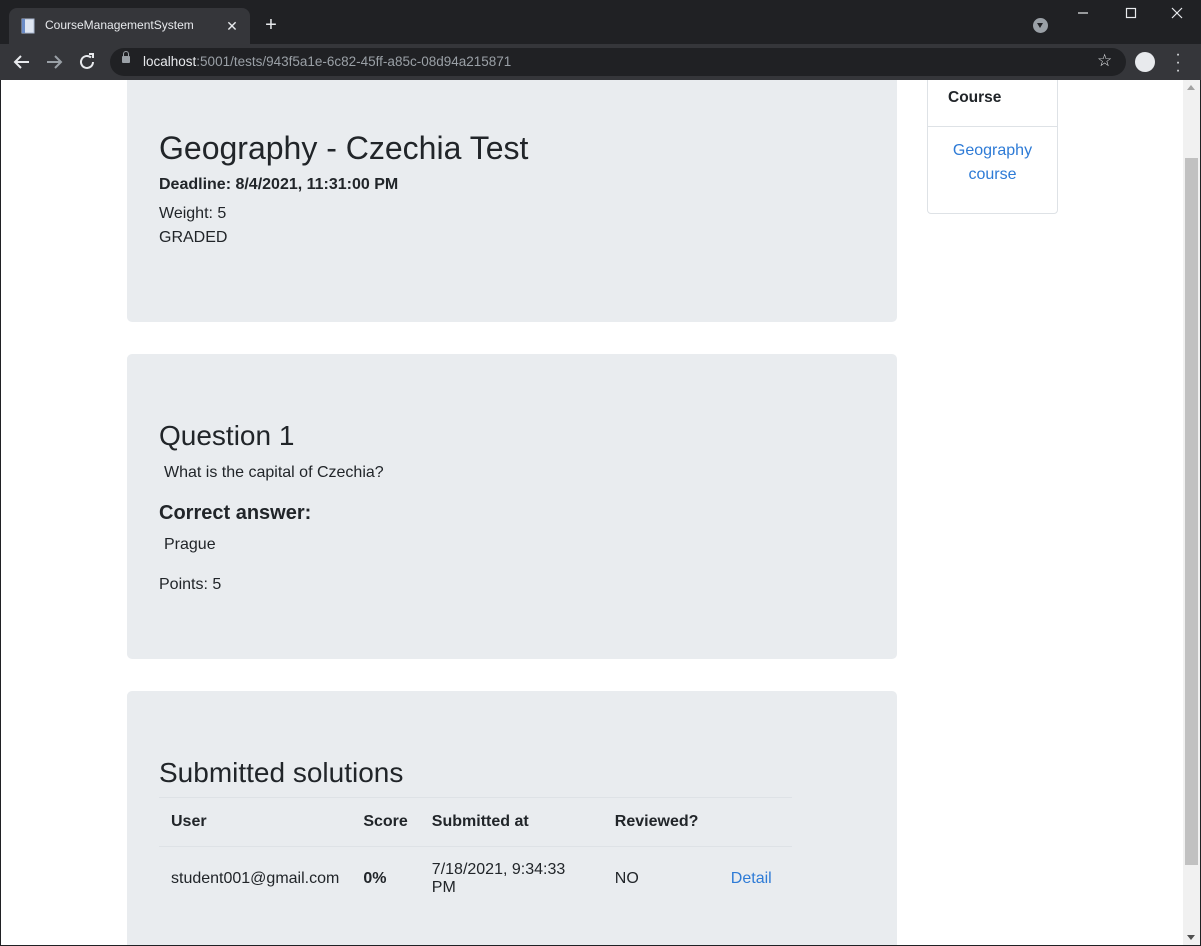  Describe the element at coordinates (87, 62) in the screenshot. I see `reload-icon` at that location.